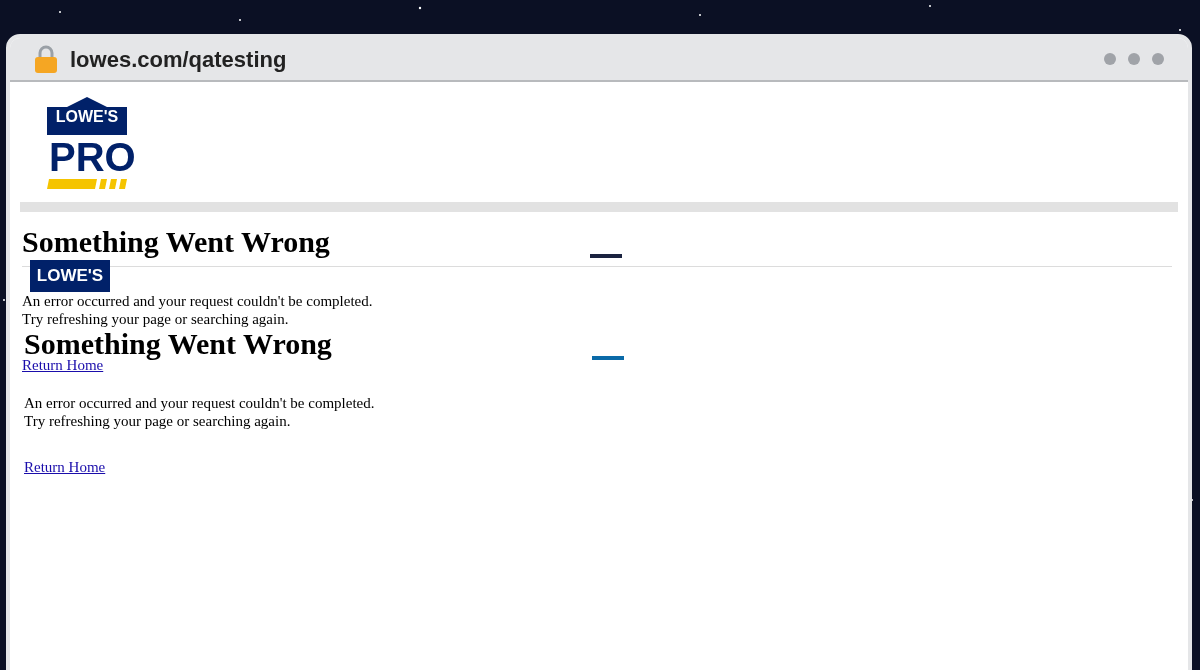 The height and width of the screenshot is (670, 1200). What do you see at coordinates (46, 59) in the screenshot?
I see `lock-icon` at bounding box center [46, 59].